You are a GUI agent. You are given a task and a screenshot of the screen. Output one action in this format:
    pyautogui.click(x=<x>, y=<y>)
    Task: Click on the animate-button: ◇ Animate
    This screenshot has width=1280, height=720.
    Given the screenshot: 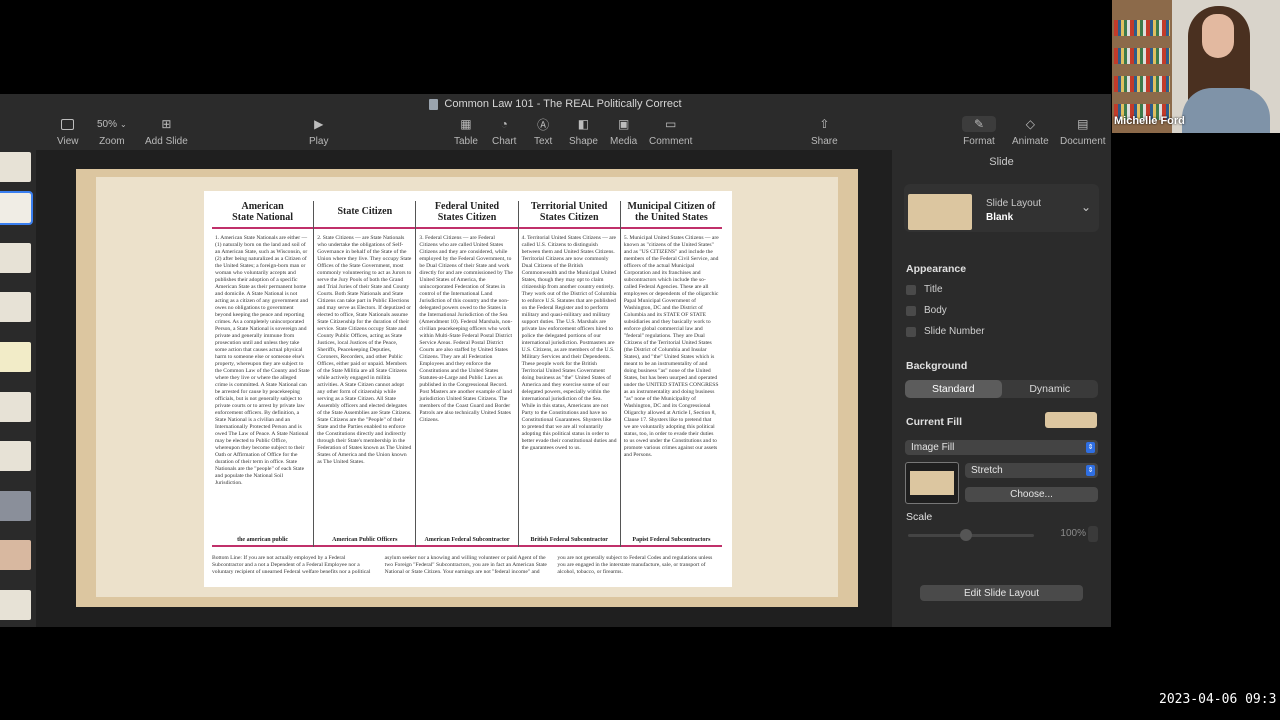 What is the action you would take?
    pyautogui.click(x=1030, y=131)
    